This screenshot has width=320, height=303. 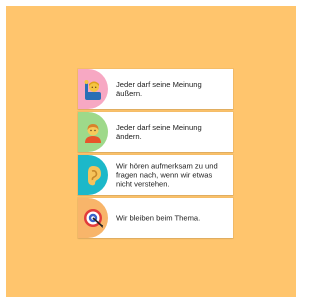 What do you see at coordinates (92, 90) in the screenshot?
I see `person-raising-hand-icon` at bounding box center [92, 90].